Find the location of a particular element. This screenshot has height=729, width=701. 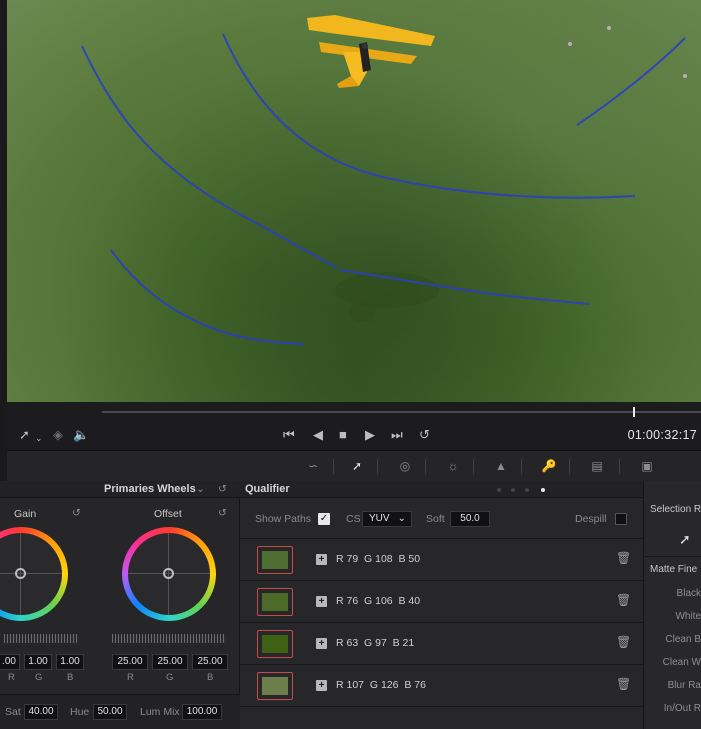

sample-rgb: R 107 G 126 B 76 is located at coordinates (381, 685).